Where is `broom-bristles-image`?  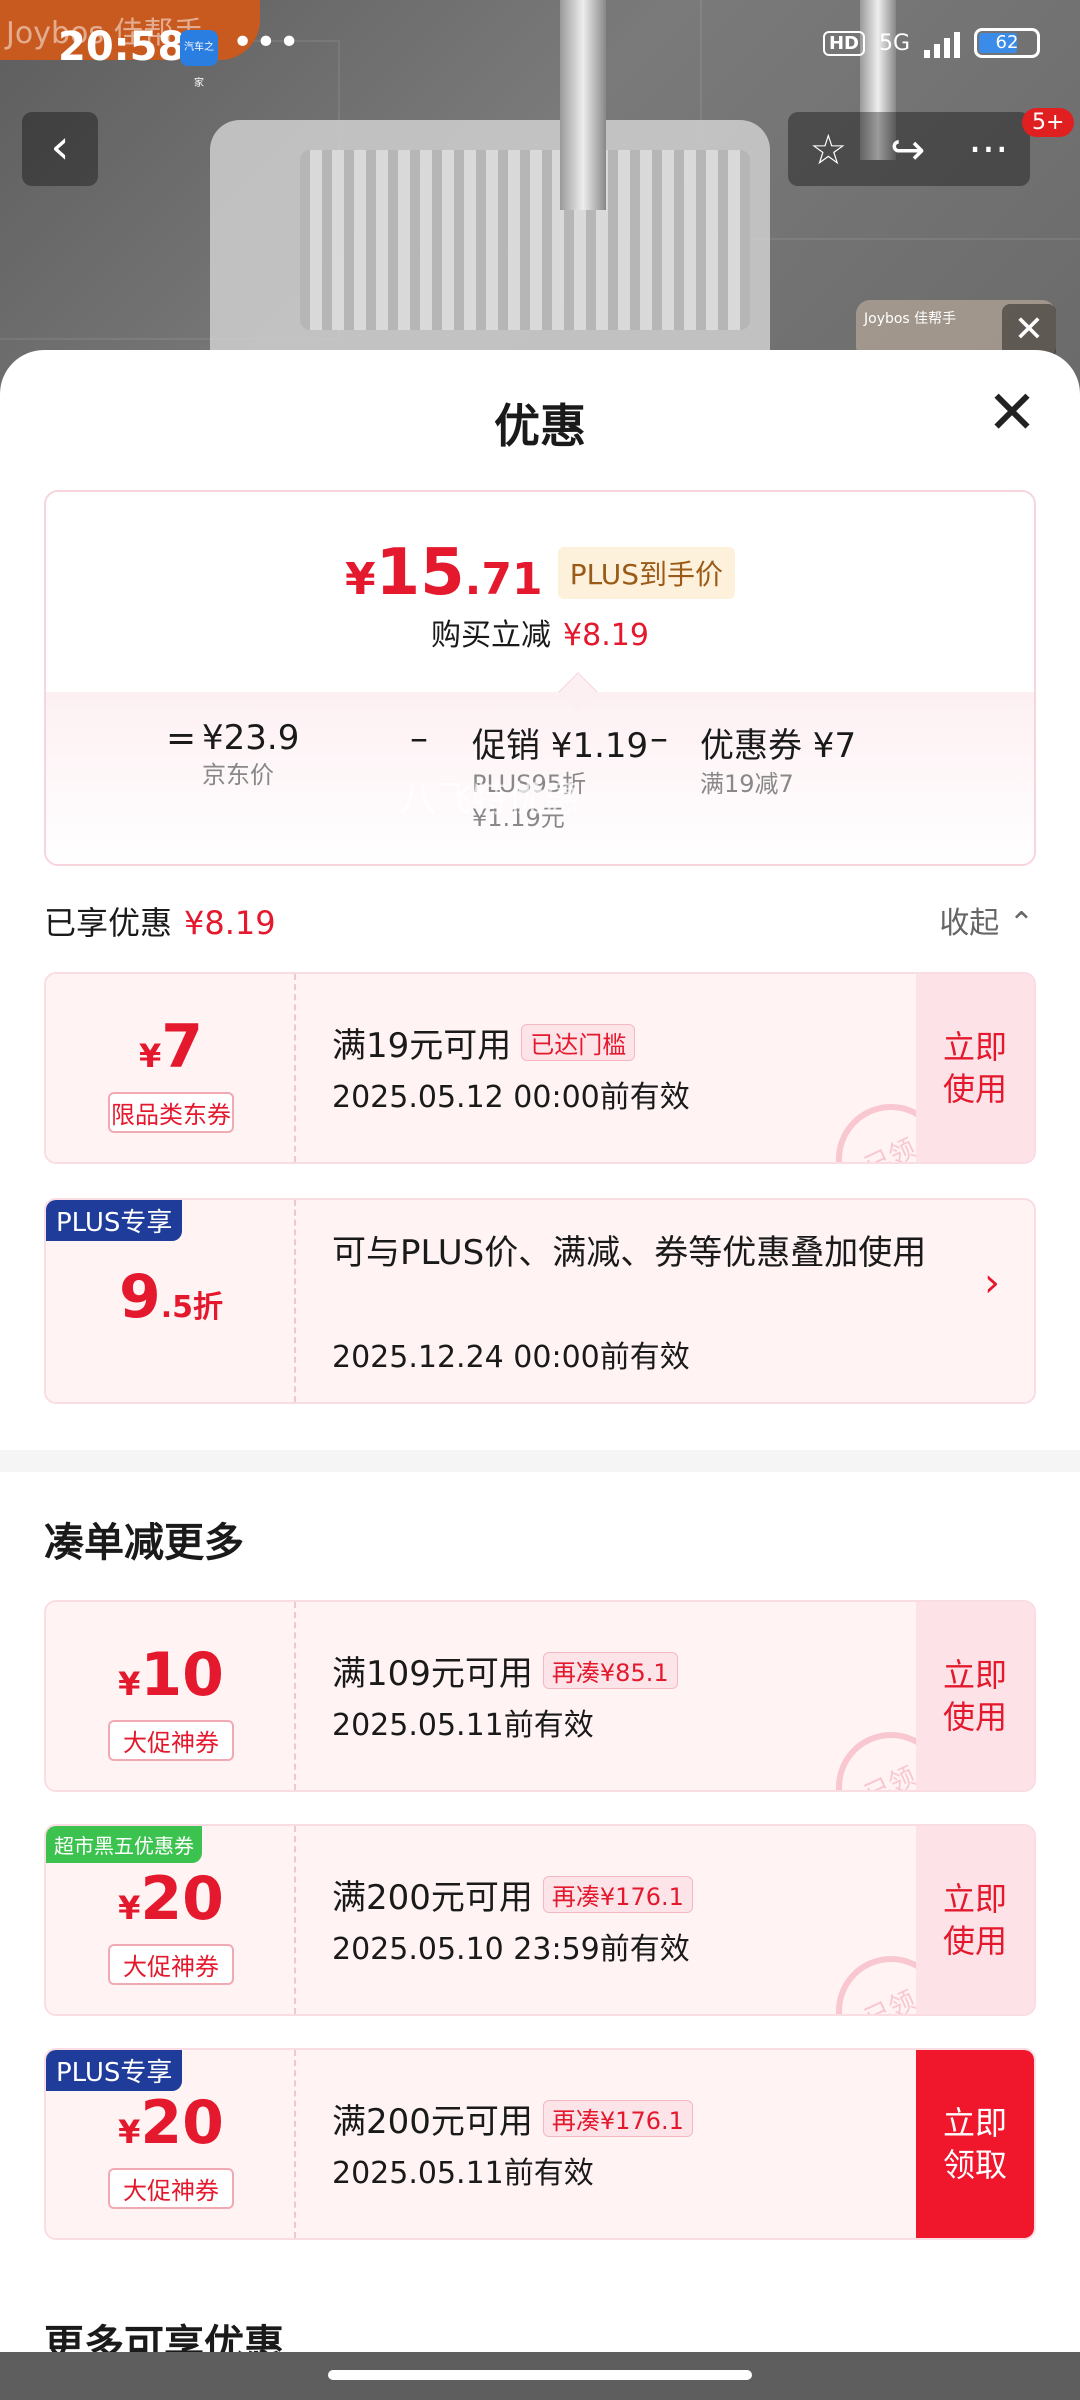 broom-bristles-image is located at coordinates (525, 240).